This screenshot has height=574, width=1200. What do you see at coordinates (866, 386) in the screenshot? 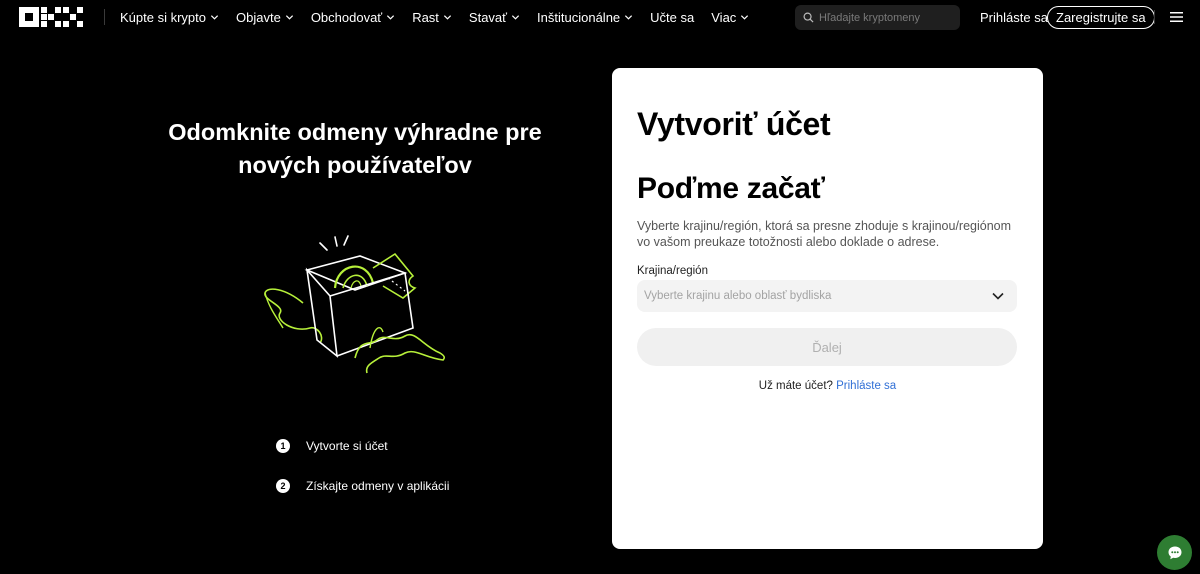
I see `card-login-link: Prihláste sa` at bounding box center [866, 386].